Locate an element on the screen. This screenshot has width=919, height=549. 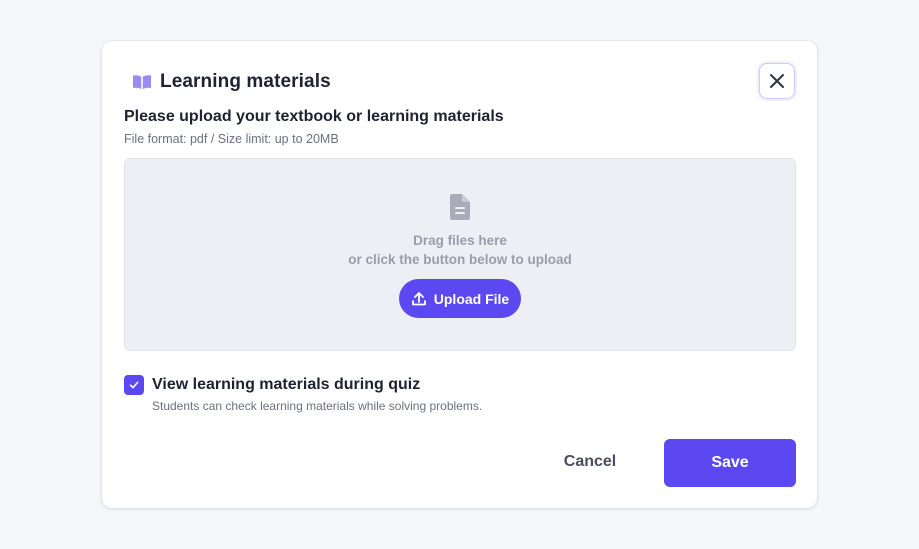
view-materials-checkbox is located at coordinates (134, 385).